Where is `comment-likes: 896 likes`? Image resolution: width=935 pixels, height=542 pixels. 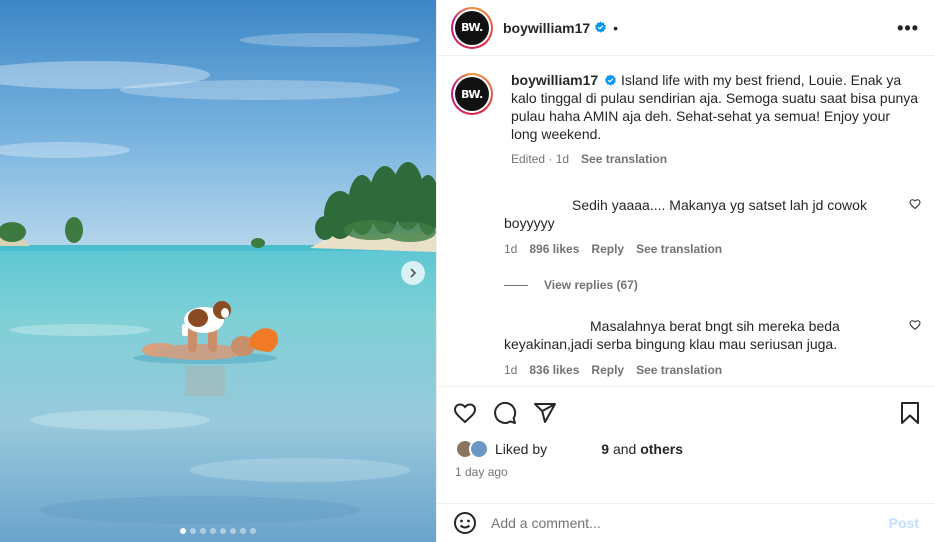 comment-likes: 896 likes is located at coordinates (554, 249).